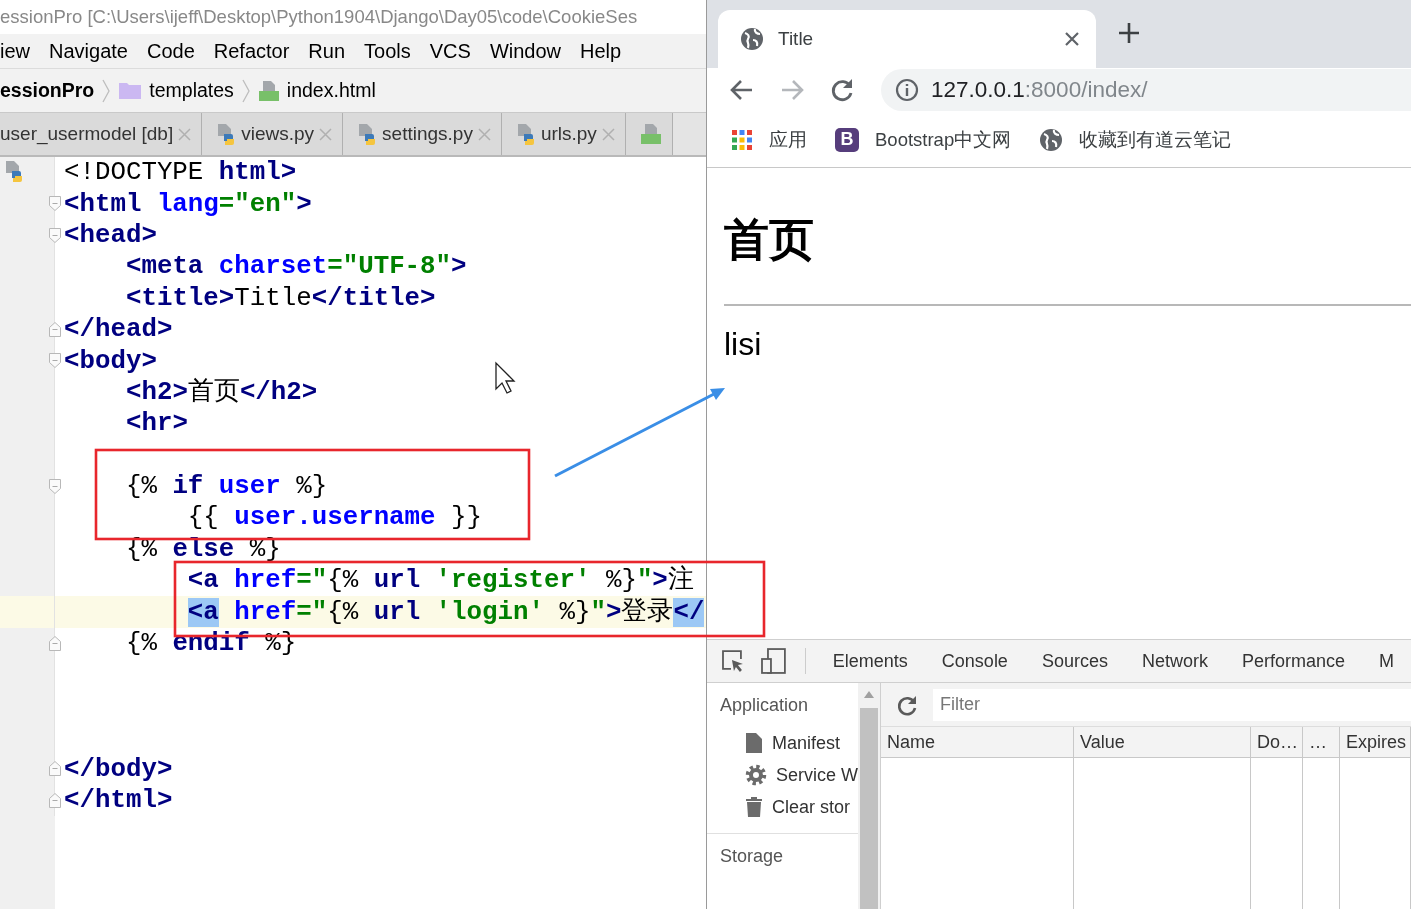  Describe the element at coordinates (130, 90) in the screenshot. I see `folder-icon` at that location.